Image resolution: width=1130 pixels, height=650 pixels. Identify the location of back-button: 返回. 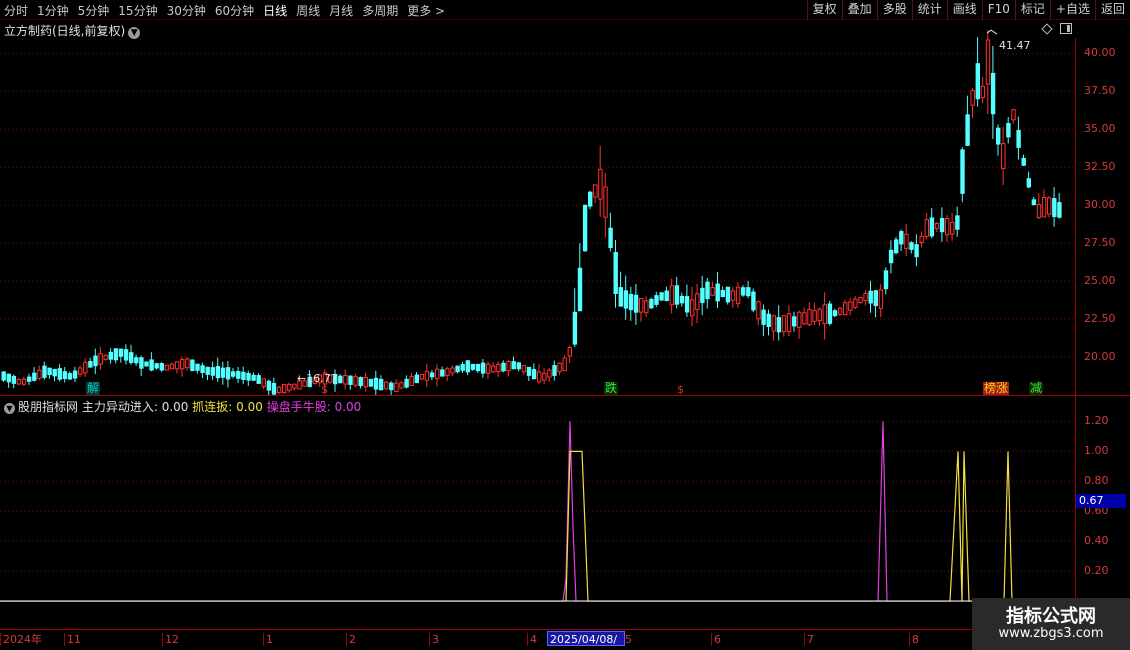
(1112, 10).